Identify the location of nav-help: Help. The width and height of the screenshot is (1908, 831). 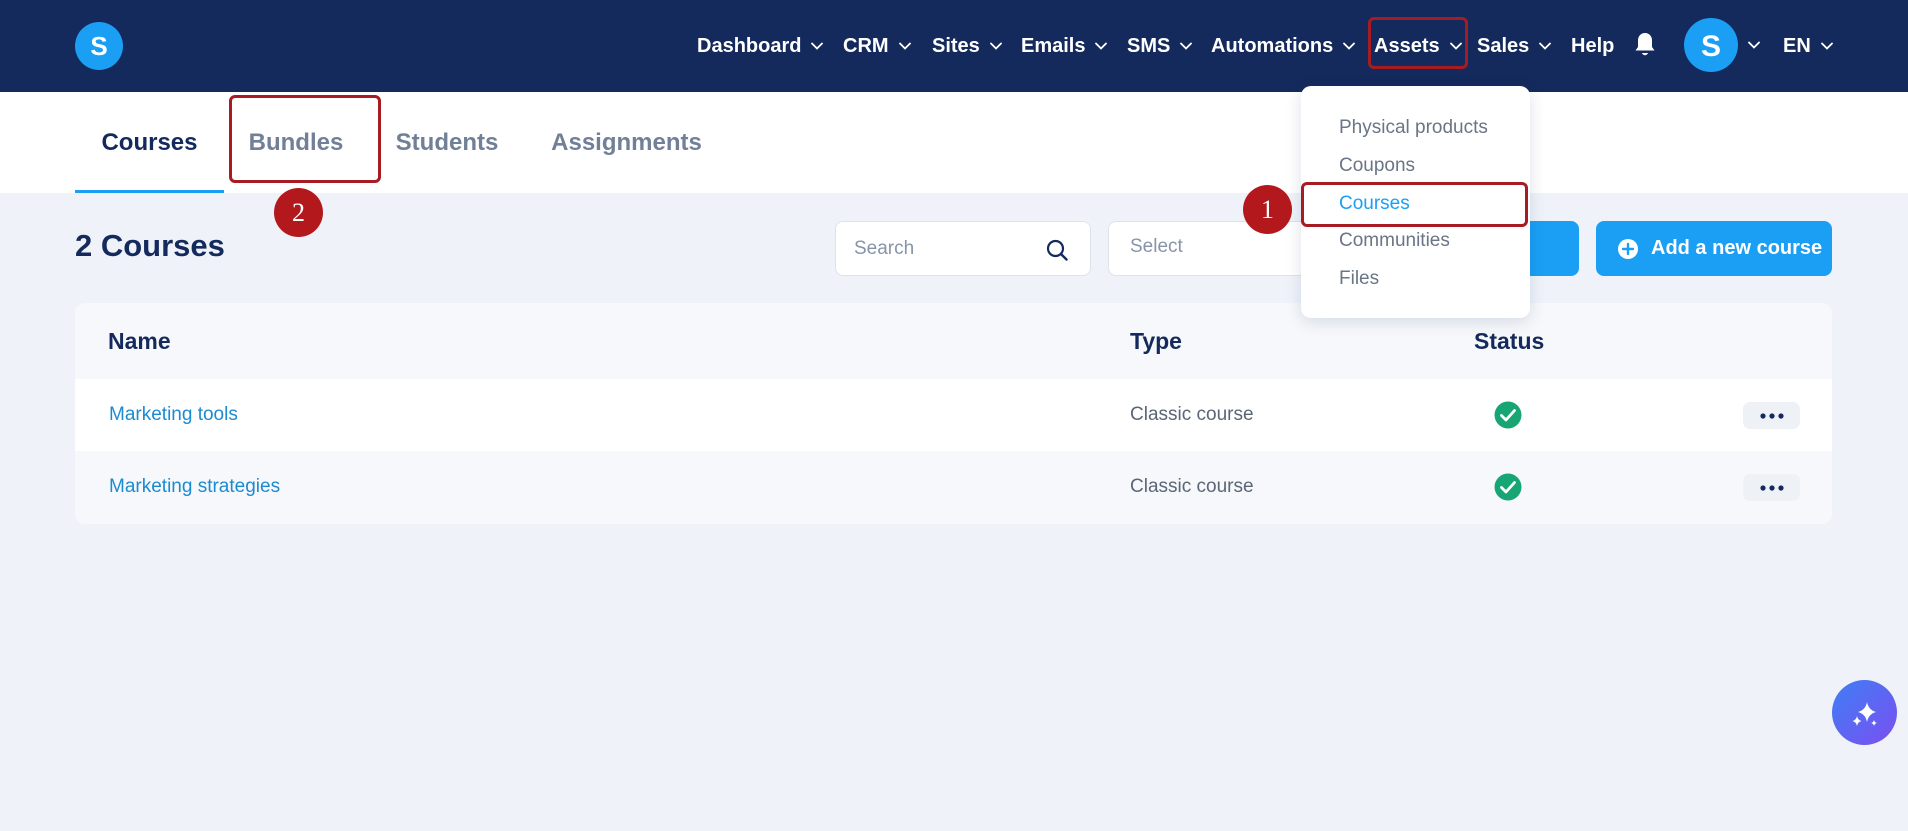
(1592, 46).